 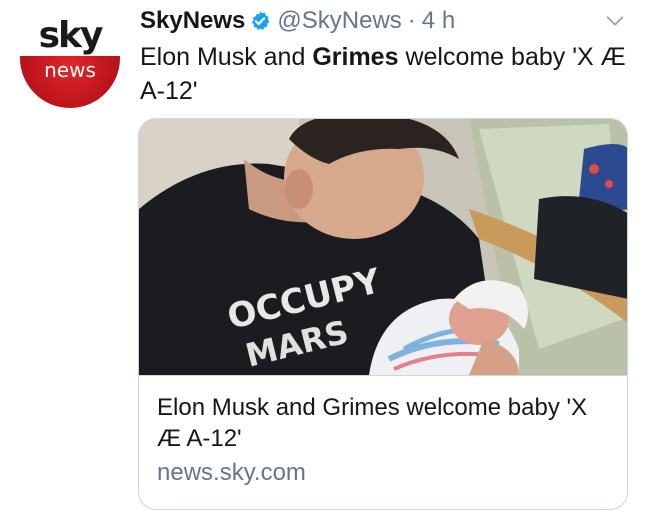 I want to click on tweet-text-part1: Elon Musk and, so click(x=226, y=57).